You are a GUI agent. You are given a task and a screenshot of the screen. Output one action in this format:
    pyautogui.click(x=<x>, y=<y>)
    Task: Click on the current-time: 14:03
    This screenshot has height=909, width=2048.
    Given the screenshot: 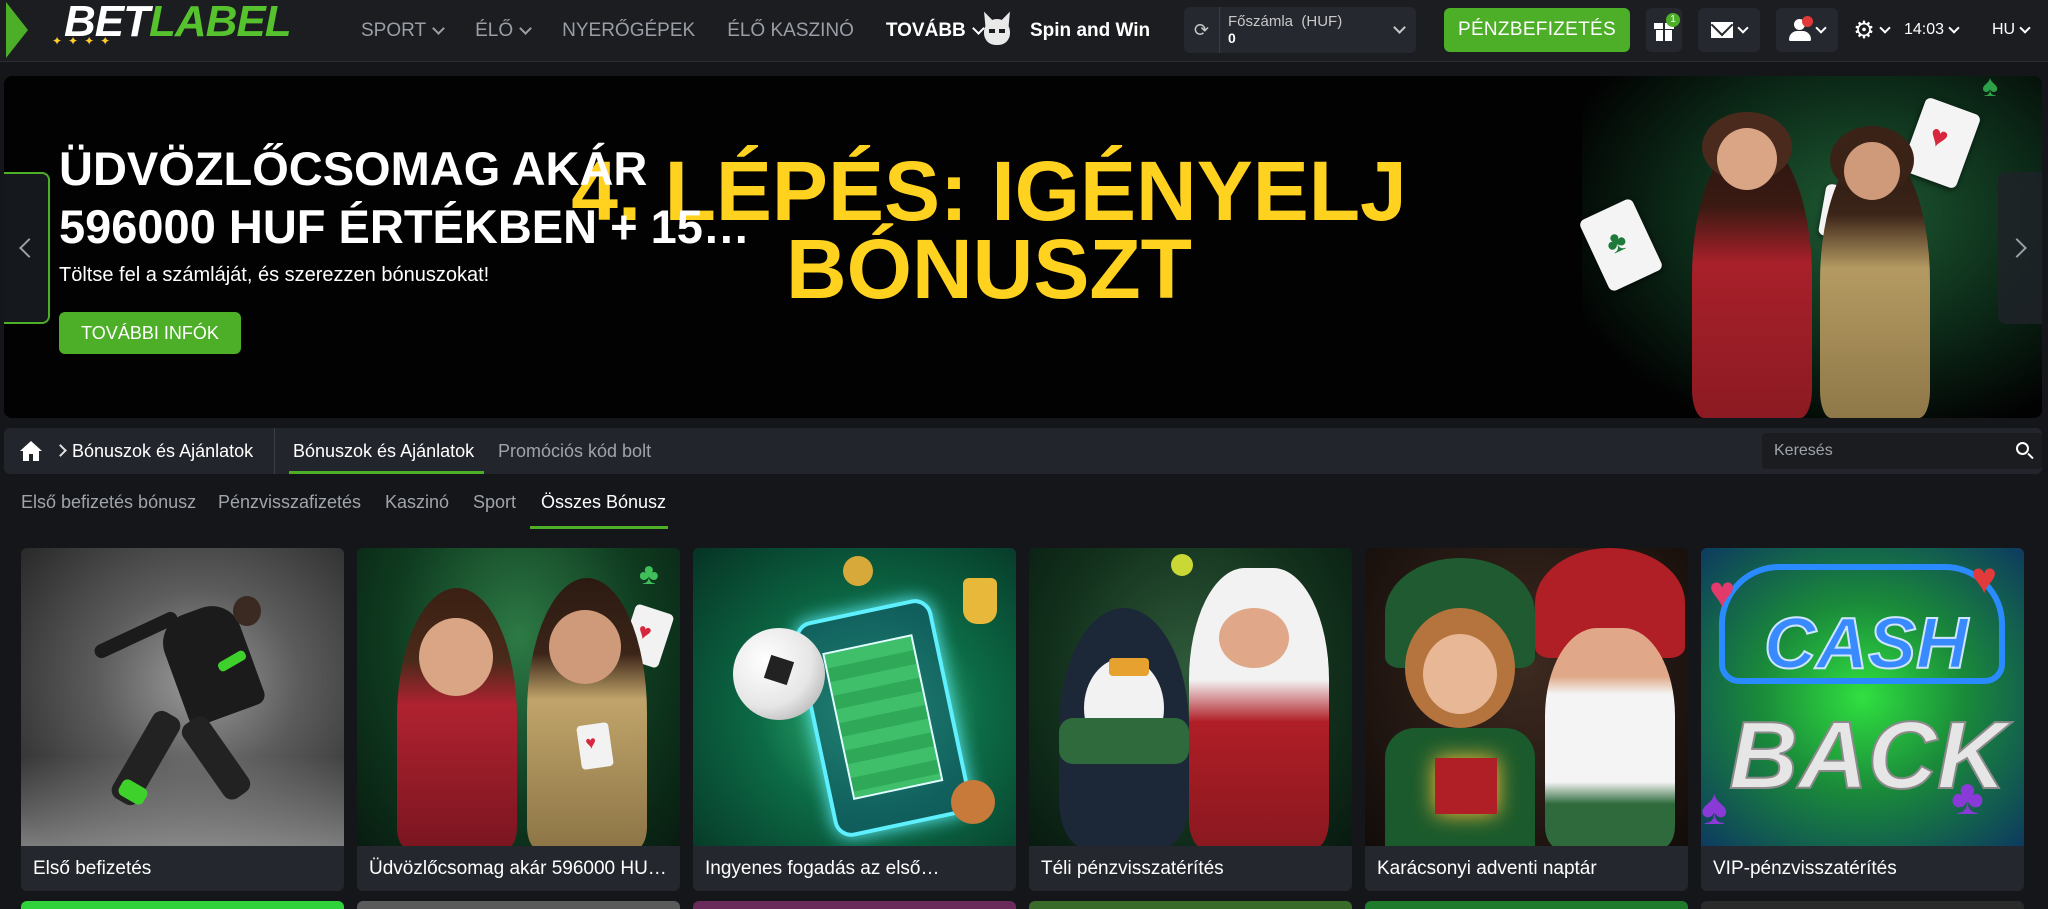 What is the action you would take?
    pyautogui.click(x=1924, y=29)
    